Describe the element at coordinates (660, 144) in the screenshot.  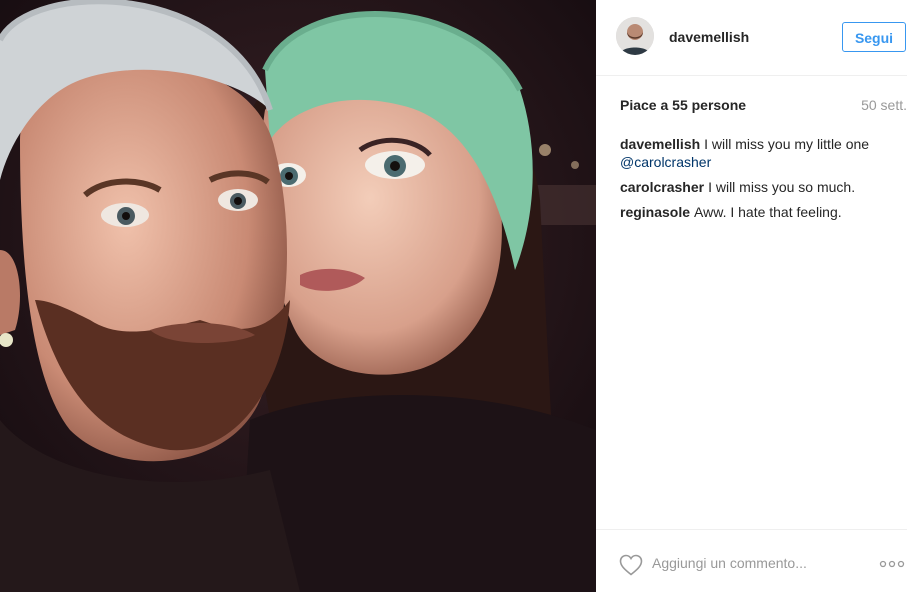
I see `comment-author: davemellish` at that location.